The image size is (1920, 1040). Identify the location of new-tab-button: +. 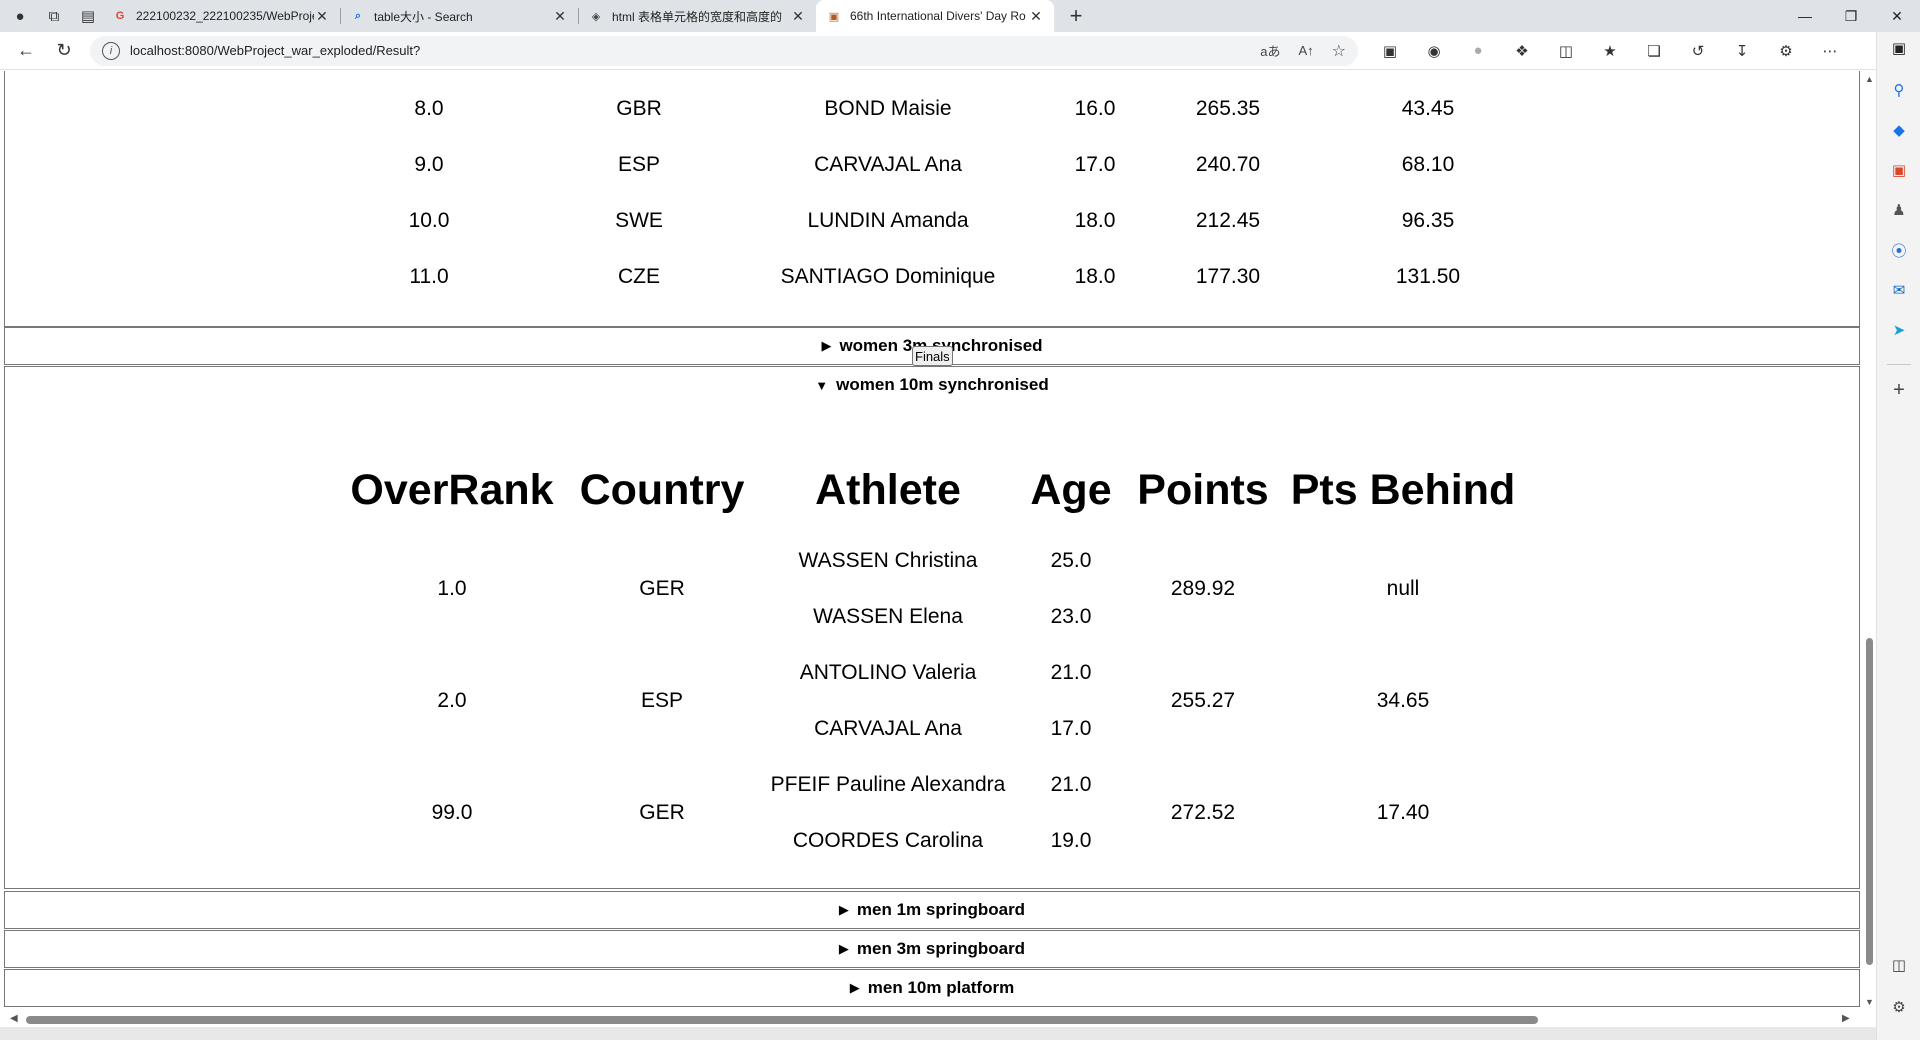
(1076, 16).